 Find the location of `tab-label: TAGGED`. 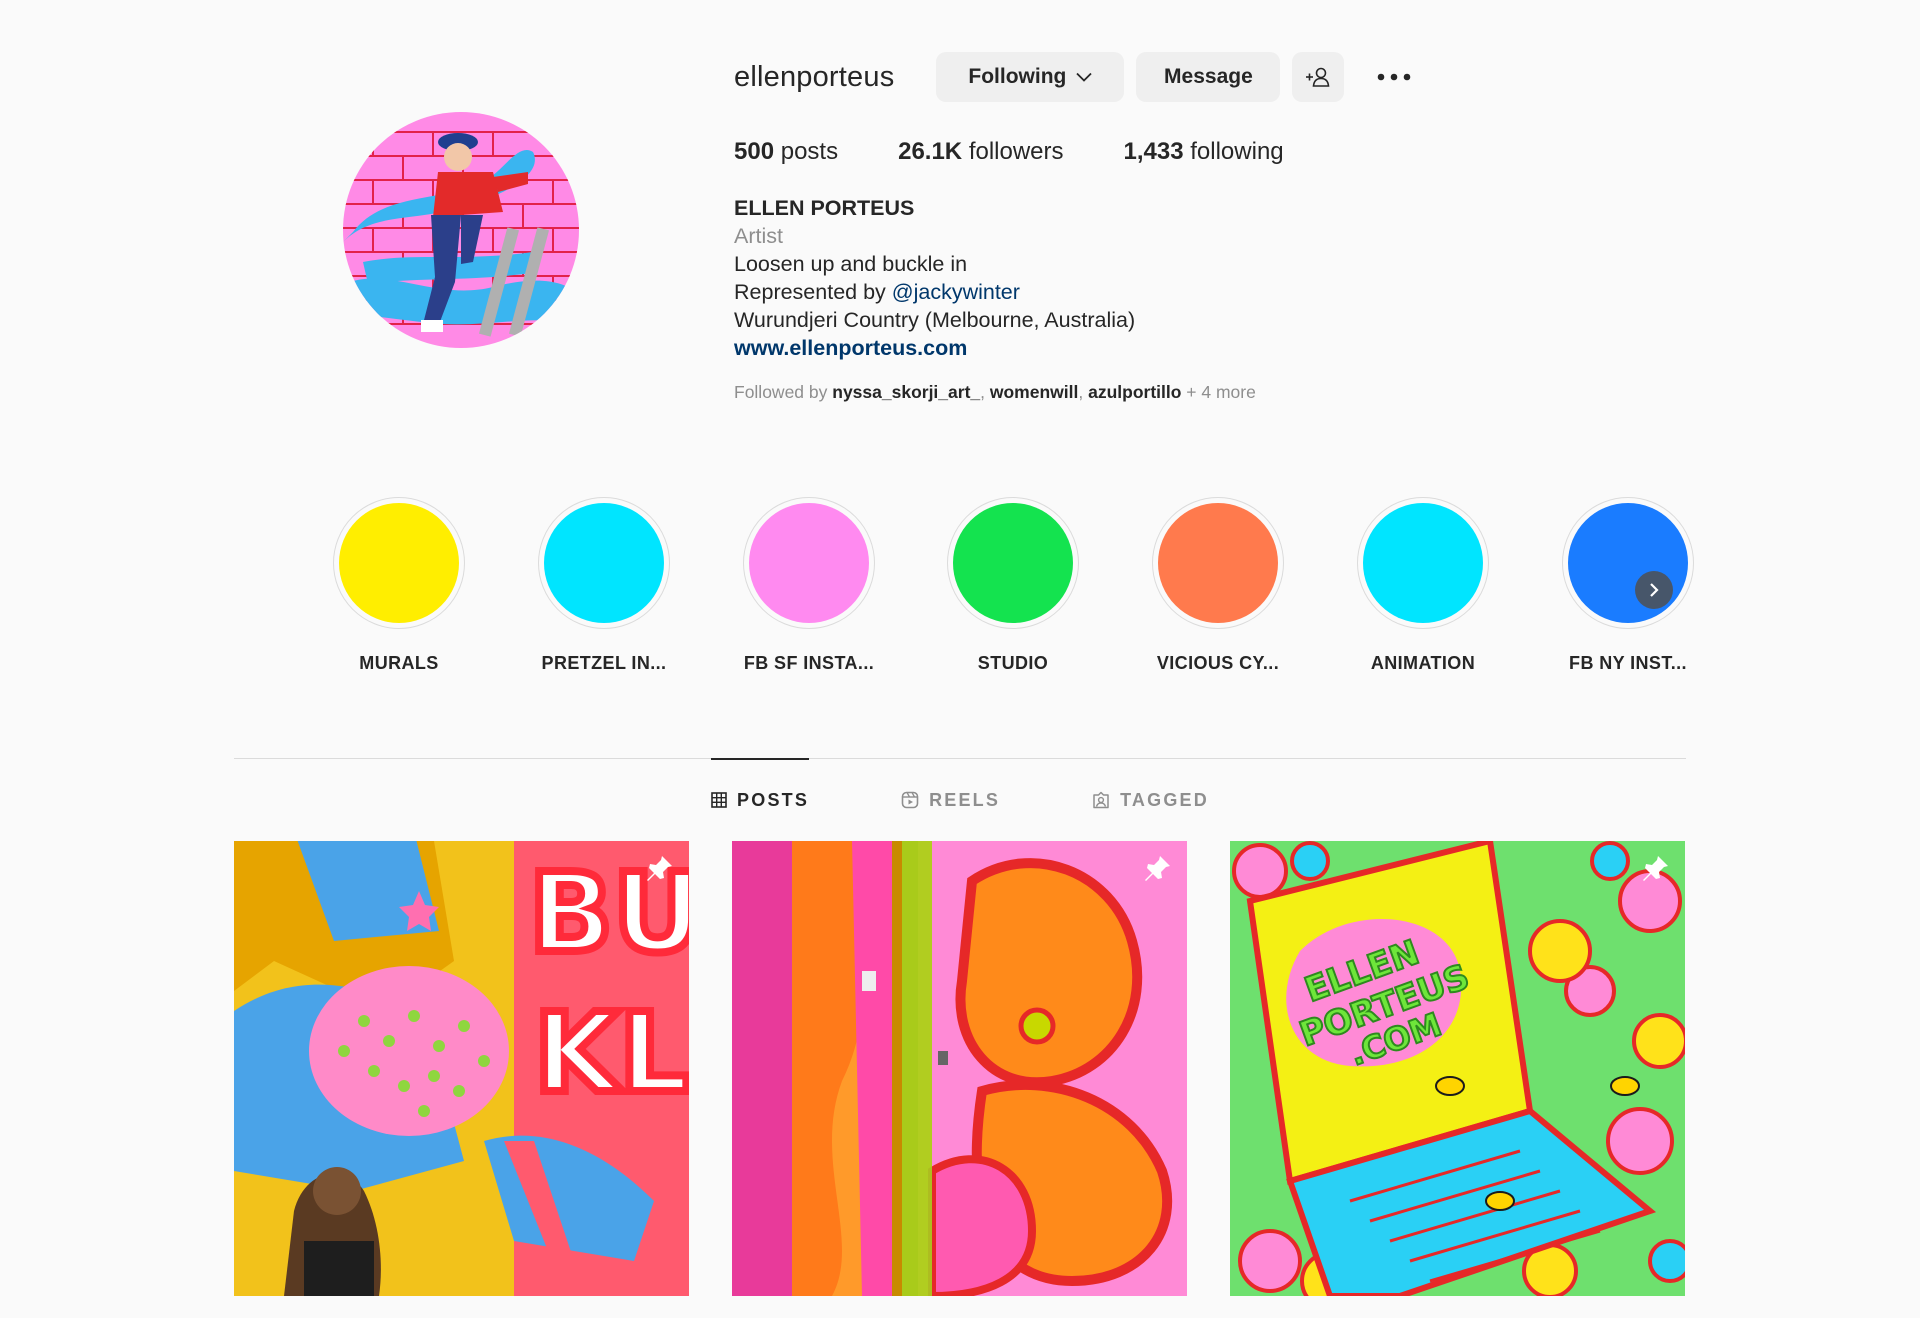

tab-label: TAGGED is located at coordinates (1164, 799).